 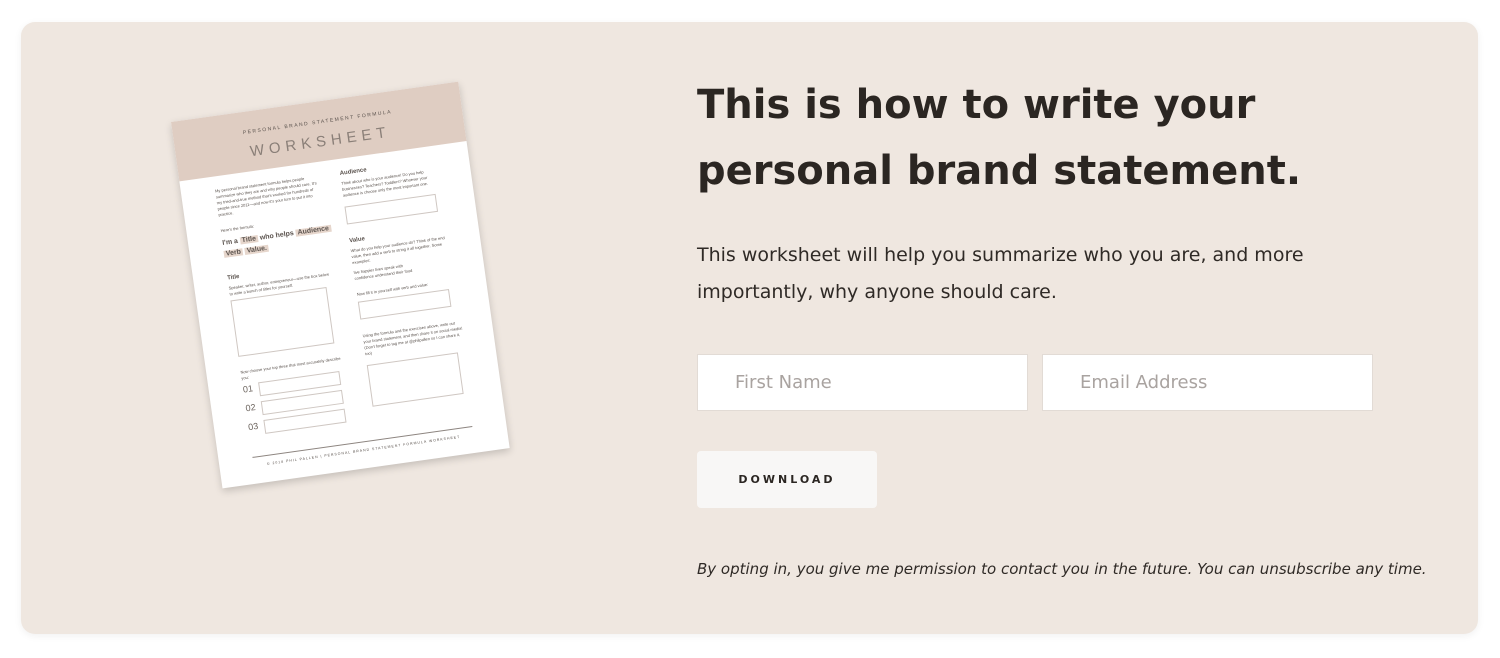 What do you see at coordinates (253, 426) in the screenshot?
I see `worksheet-num-3: 03` at bounding box center [253, 426].